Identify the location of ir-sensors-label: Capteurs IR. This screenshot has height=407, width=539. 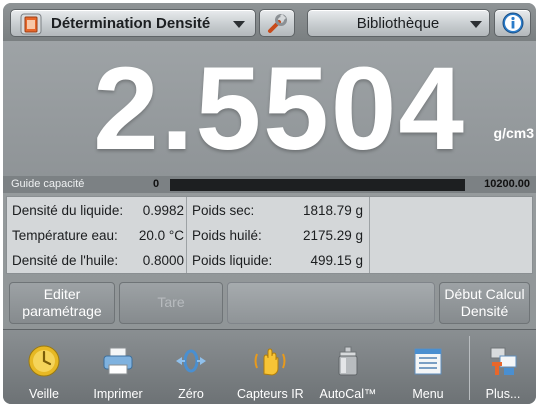
(270, 394).